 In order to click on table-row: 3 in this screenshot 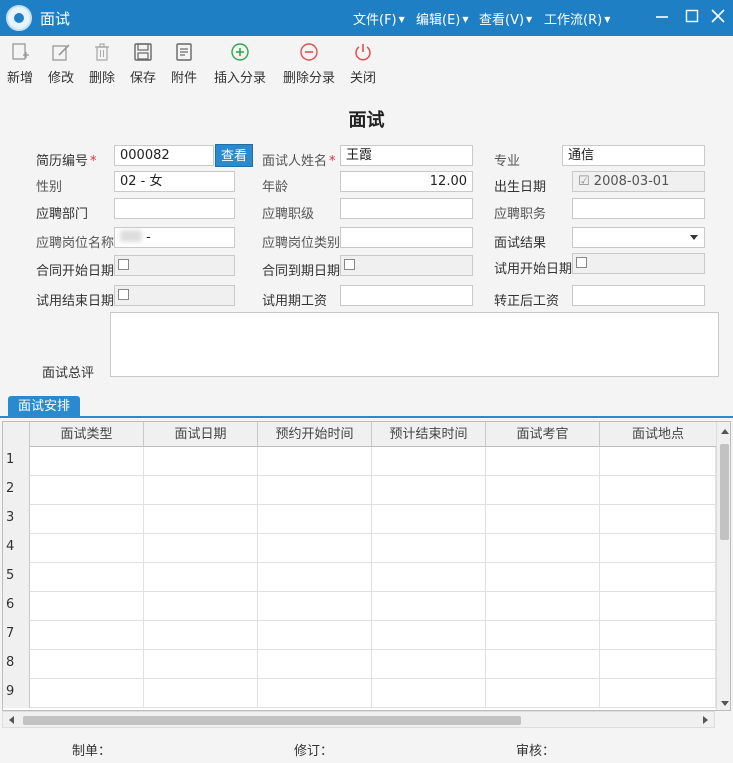, I will do `click(359, 519)`.